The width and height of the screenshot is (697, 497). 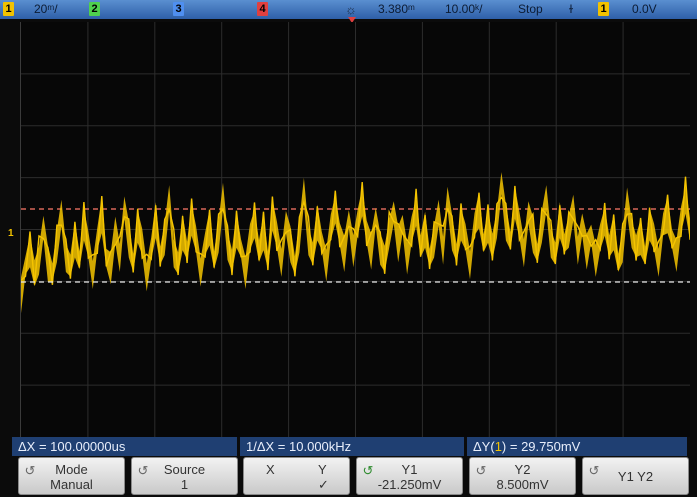 What do you see at coordinates (571, 9) in the screenshot?
I see `trigger-edge-icon: ɫ` at bounding box center [571, 9].